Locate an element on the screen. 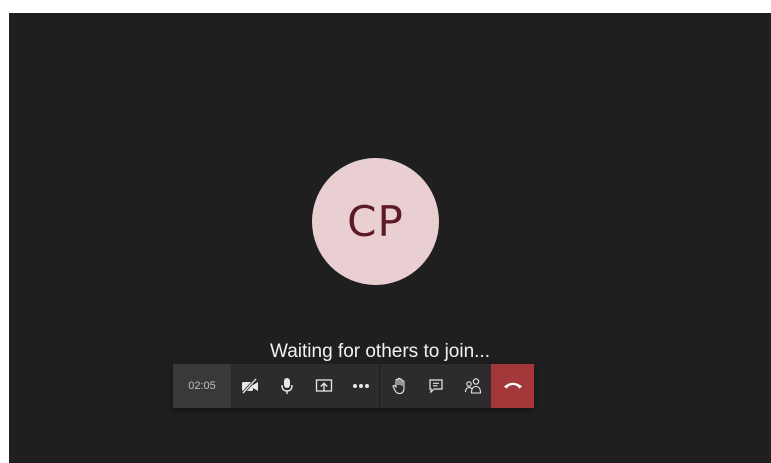 Image resolution: width=771 pixels, height=463 pixels. share-screen-icon is located at coordinates (324, 386).